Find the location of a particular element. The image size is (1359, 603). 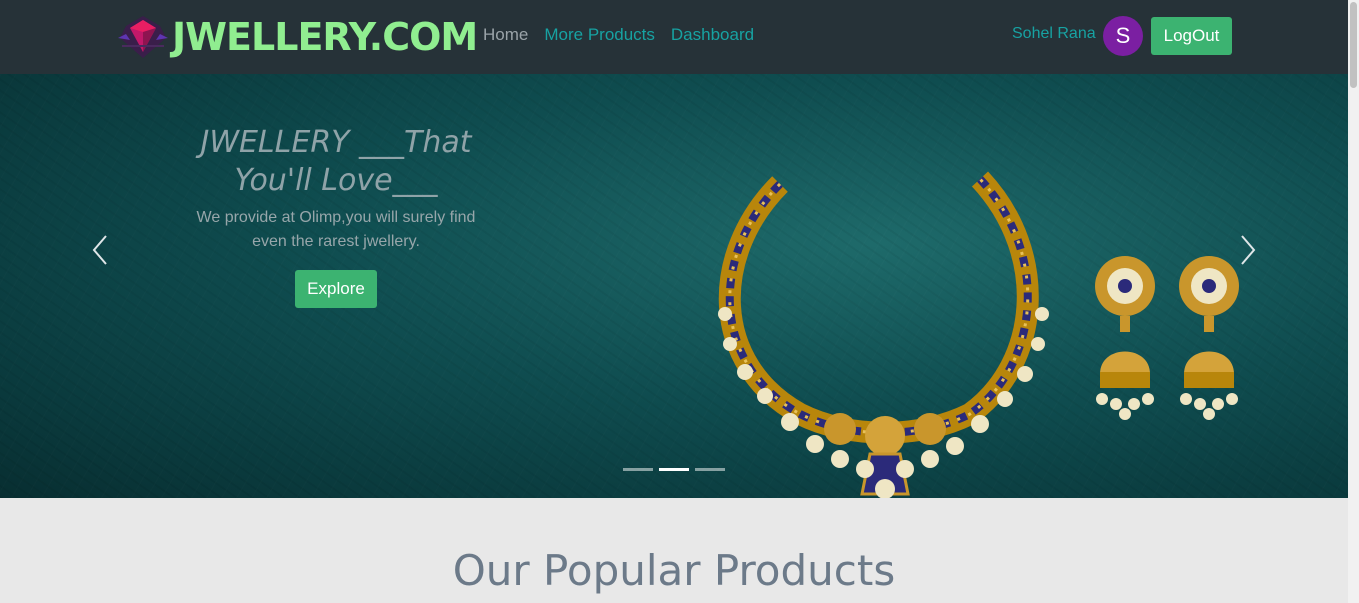

nav-home: Home is located at coordinates (505, 35).